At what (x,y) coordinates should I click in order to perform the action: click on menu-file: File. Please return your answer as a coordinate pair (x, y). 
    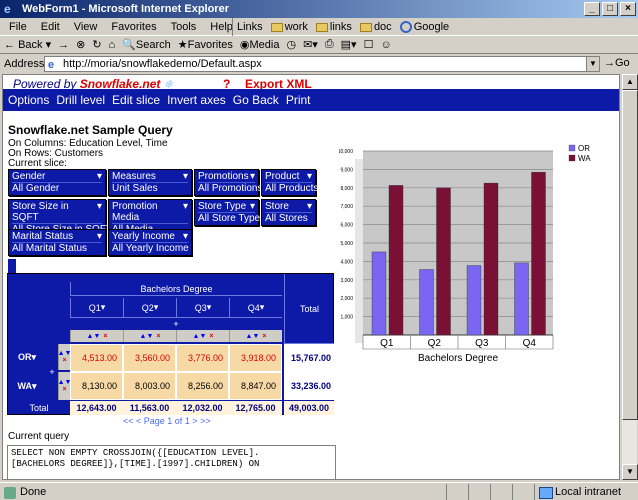
    Looking at the image, I should click on (18, 27).